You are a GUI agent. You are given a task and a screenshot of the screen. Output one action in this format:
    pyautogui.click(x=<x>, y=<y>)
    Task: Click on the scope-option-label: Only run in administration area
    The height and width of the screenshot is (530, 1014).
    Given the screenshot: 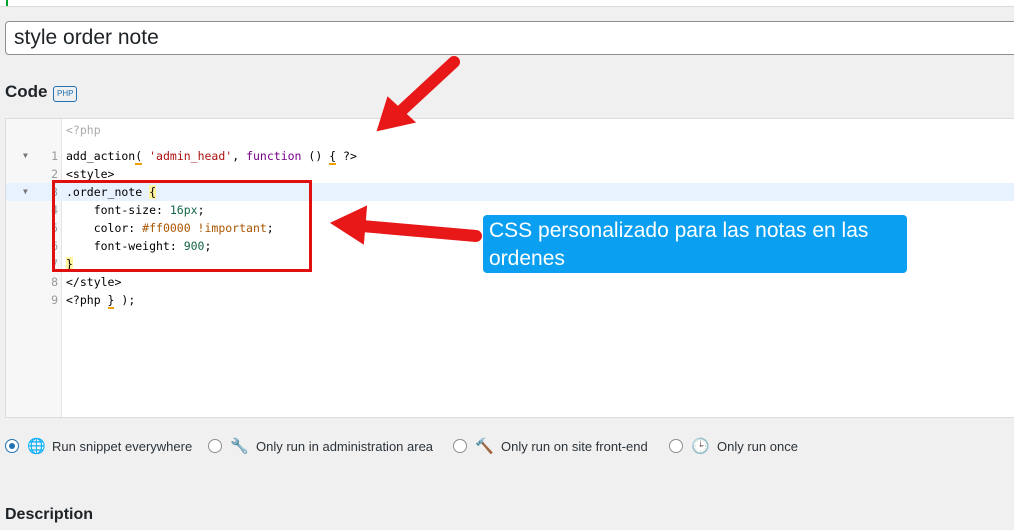 What is the action you would take?
    pyautogui.click(x=345, y=446)
    